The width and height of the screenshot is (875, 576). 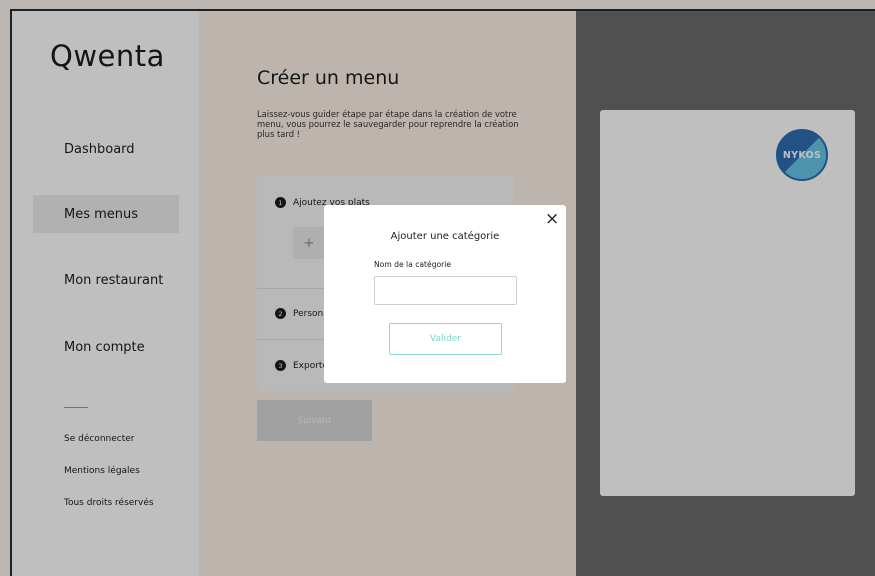 What do you see at coordinates (445, 290) in the screenshot?
I see `category-name-input` at bounding box center [445, 290].